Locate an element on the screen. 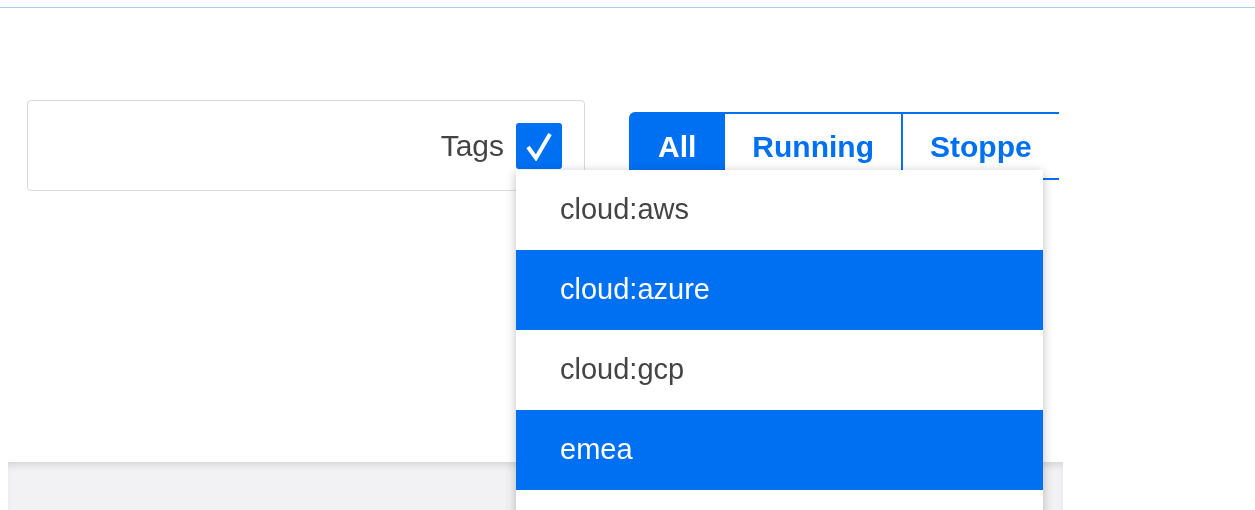  dropdown-option: cloud:azure is located at coordinates (779, 290).